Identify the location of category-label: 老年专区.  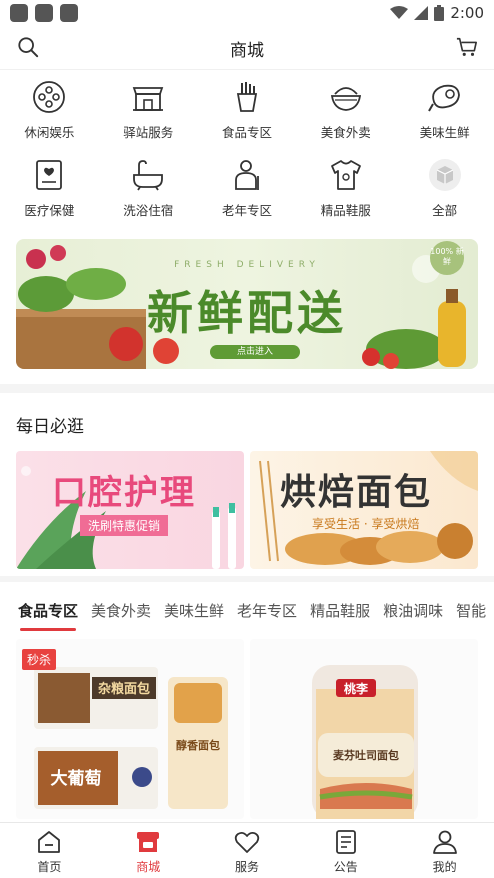
(246, 210).